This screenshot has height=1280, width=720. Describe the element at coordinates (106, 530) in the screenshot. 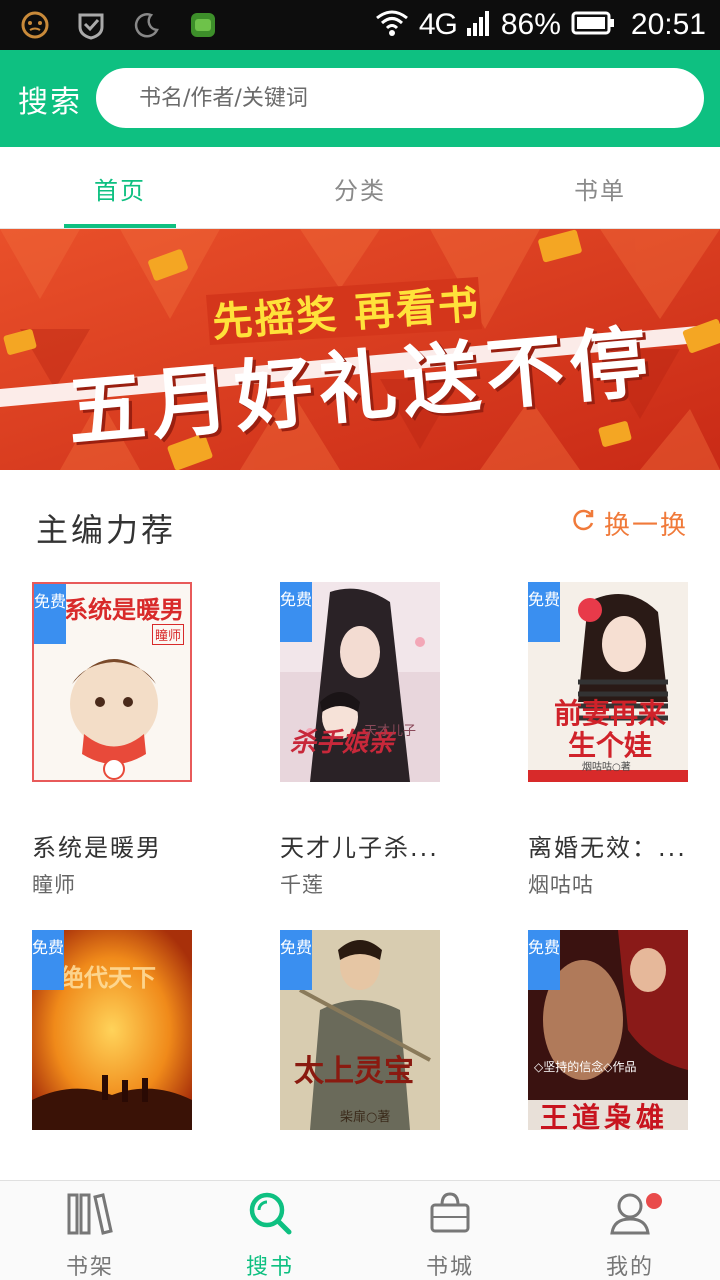

I see `section-title: 主编力荐` at that location.